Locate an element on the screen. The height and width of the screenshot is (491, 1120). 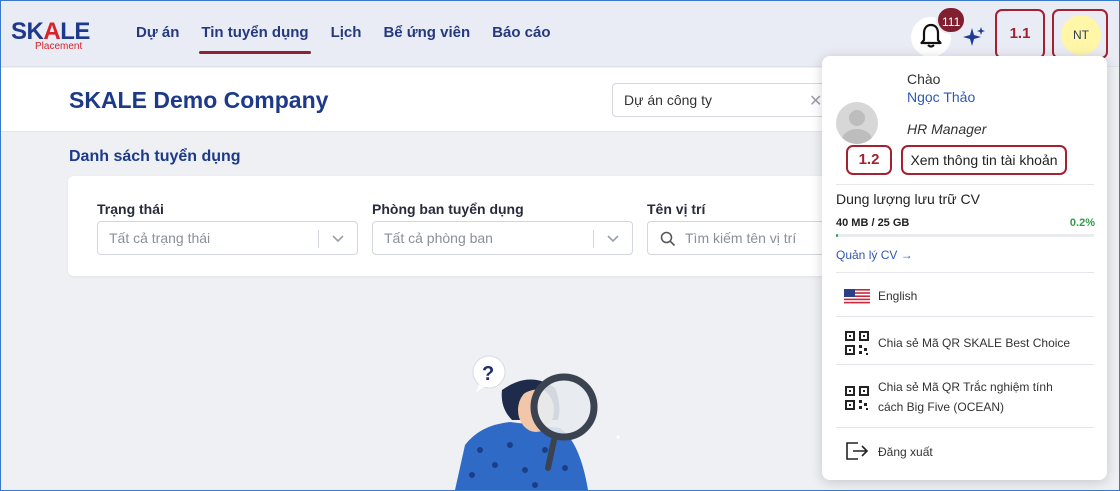
storage-progress-bar is located at coordinates (965, 235).